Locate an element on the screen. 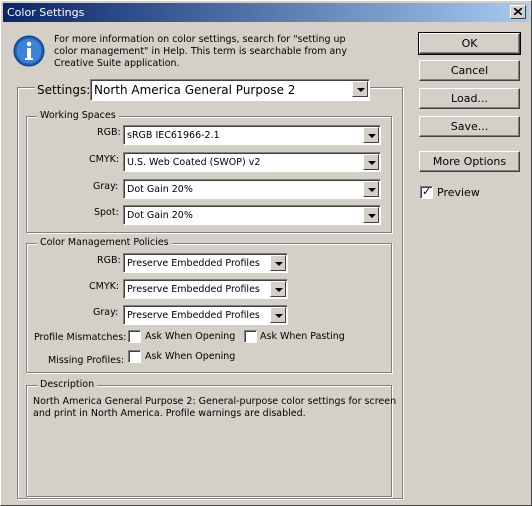  title-bar: Color Settings is located at coordinates (266, 12).